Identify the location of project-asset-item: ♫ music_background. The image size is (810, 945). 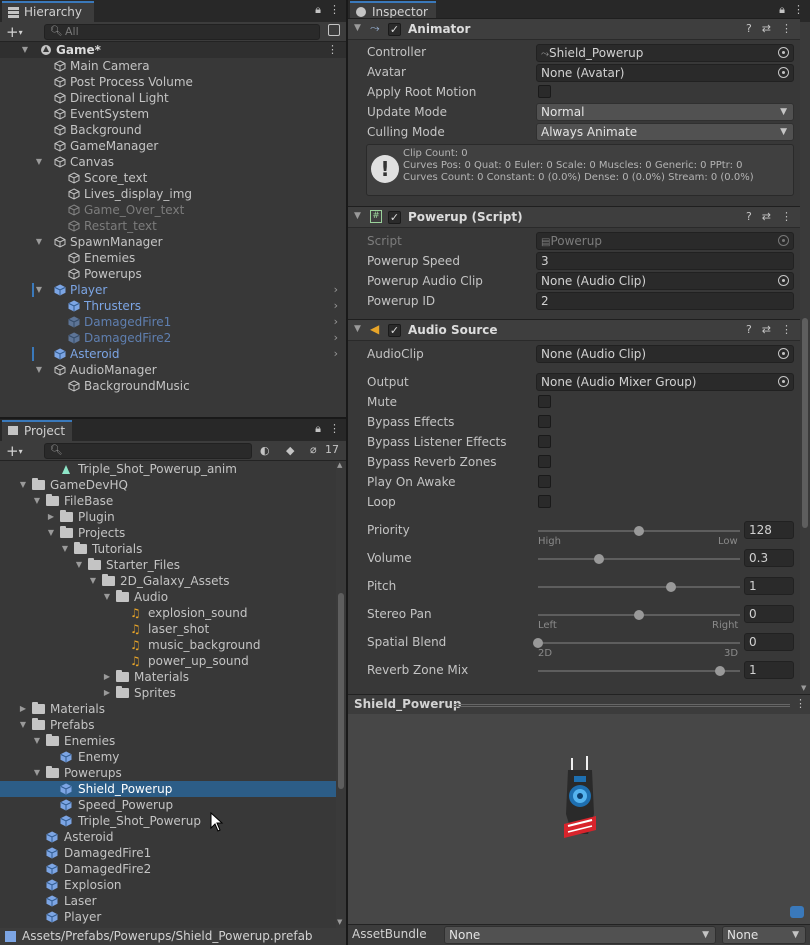
(168, 645).